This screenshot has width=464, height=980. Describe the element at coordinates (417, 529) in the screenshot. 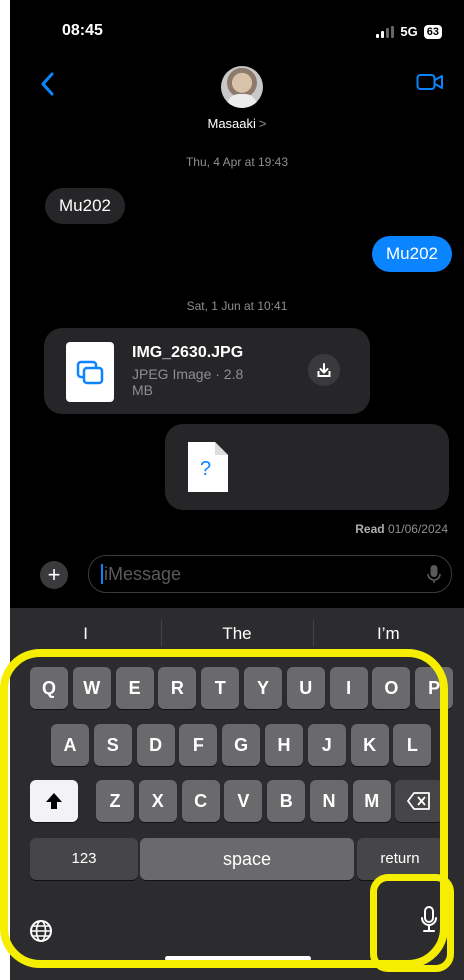

I see `read-date: 01/06/2024` at that location.